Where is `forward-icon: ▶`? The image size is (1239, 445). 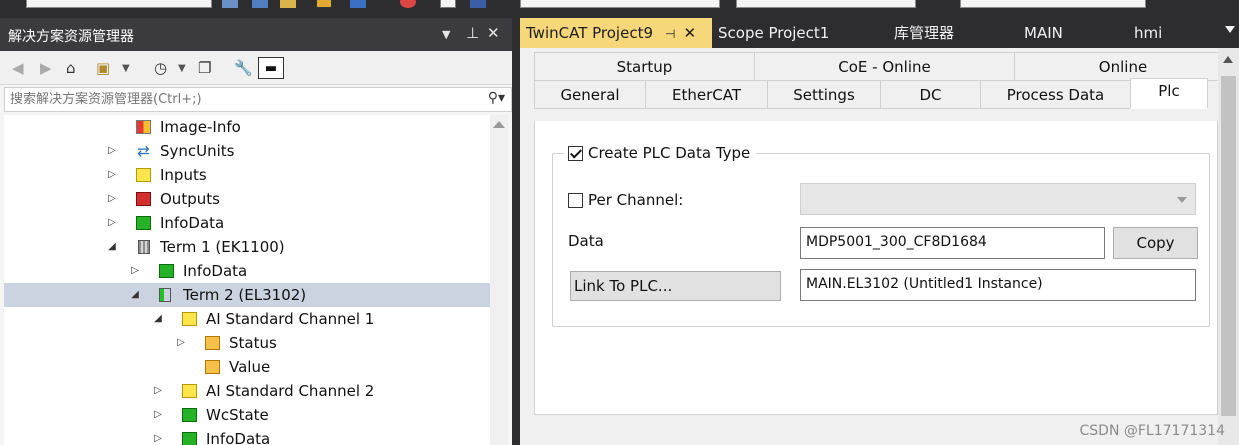
forward-icon: ▶ is located at coordinates (46, 68).